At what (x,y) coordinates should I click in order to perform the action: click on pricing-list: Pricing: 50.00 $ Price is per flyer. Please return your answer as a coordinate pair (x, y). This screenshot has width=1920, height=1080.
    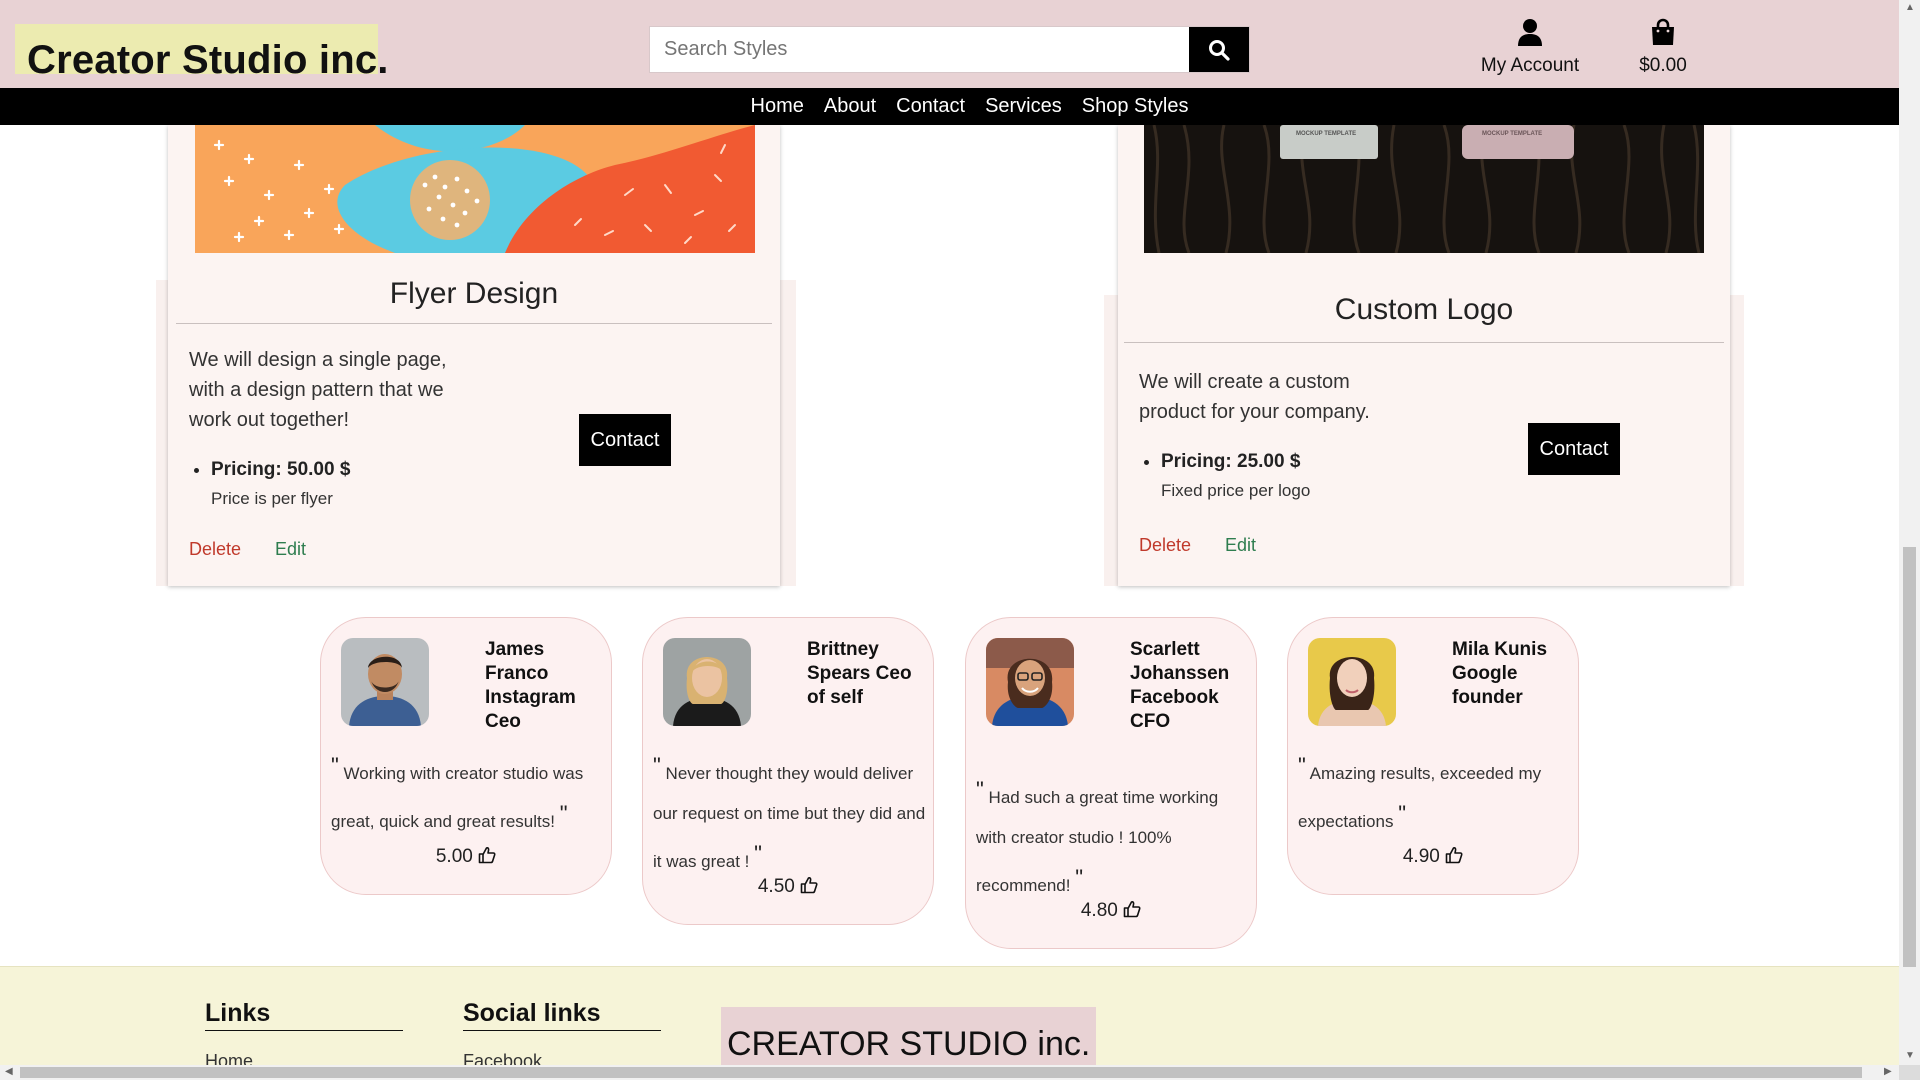
    Looking at the image, I should click on (269, 484).